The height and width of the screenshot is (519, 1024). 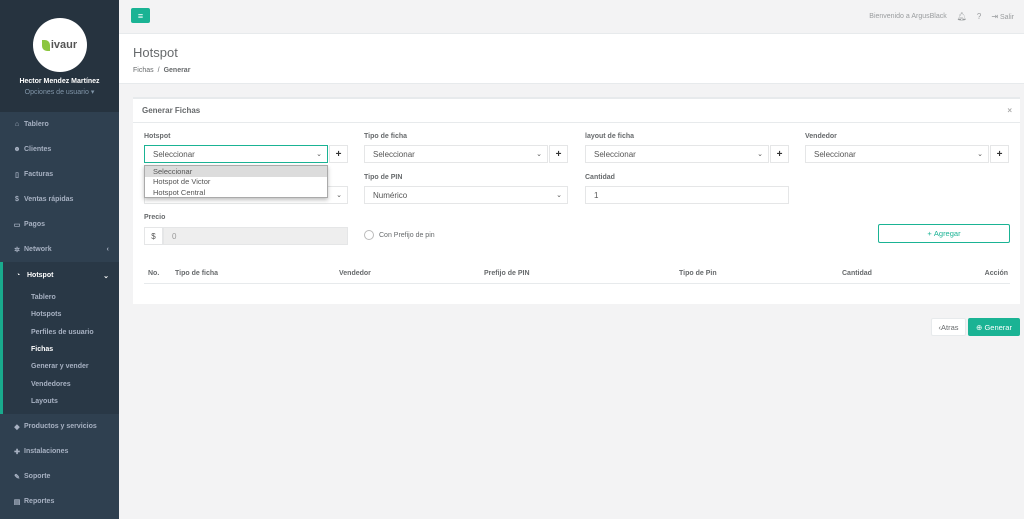 I want to click on precio-input: 0, so click(x=255, y=236).